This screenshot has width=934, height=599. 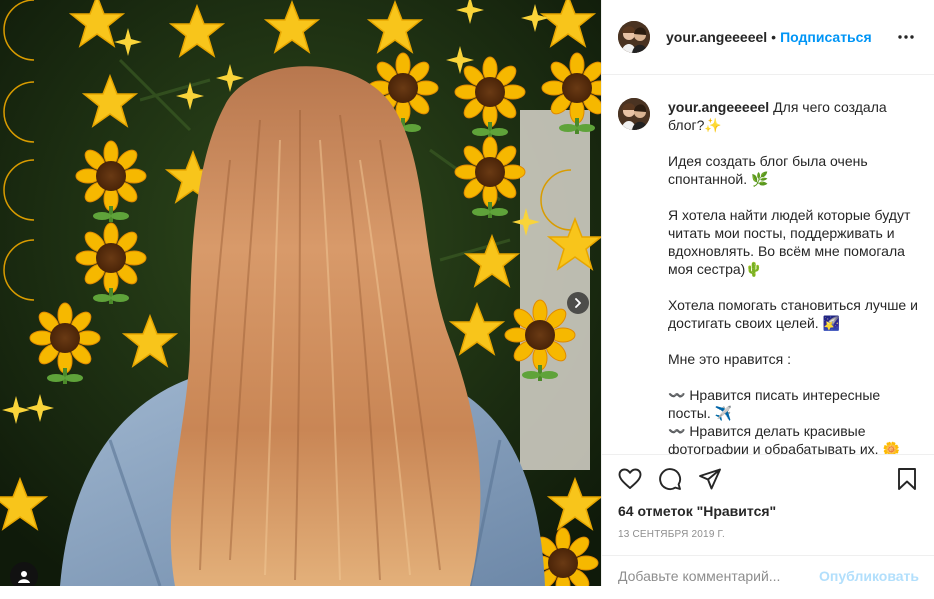 I want to click on follow-button: Подписаться, so click(x=826, y=37).